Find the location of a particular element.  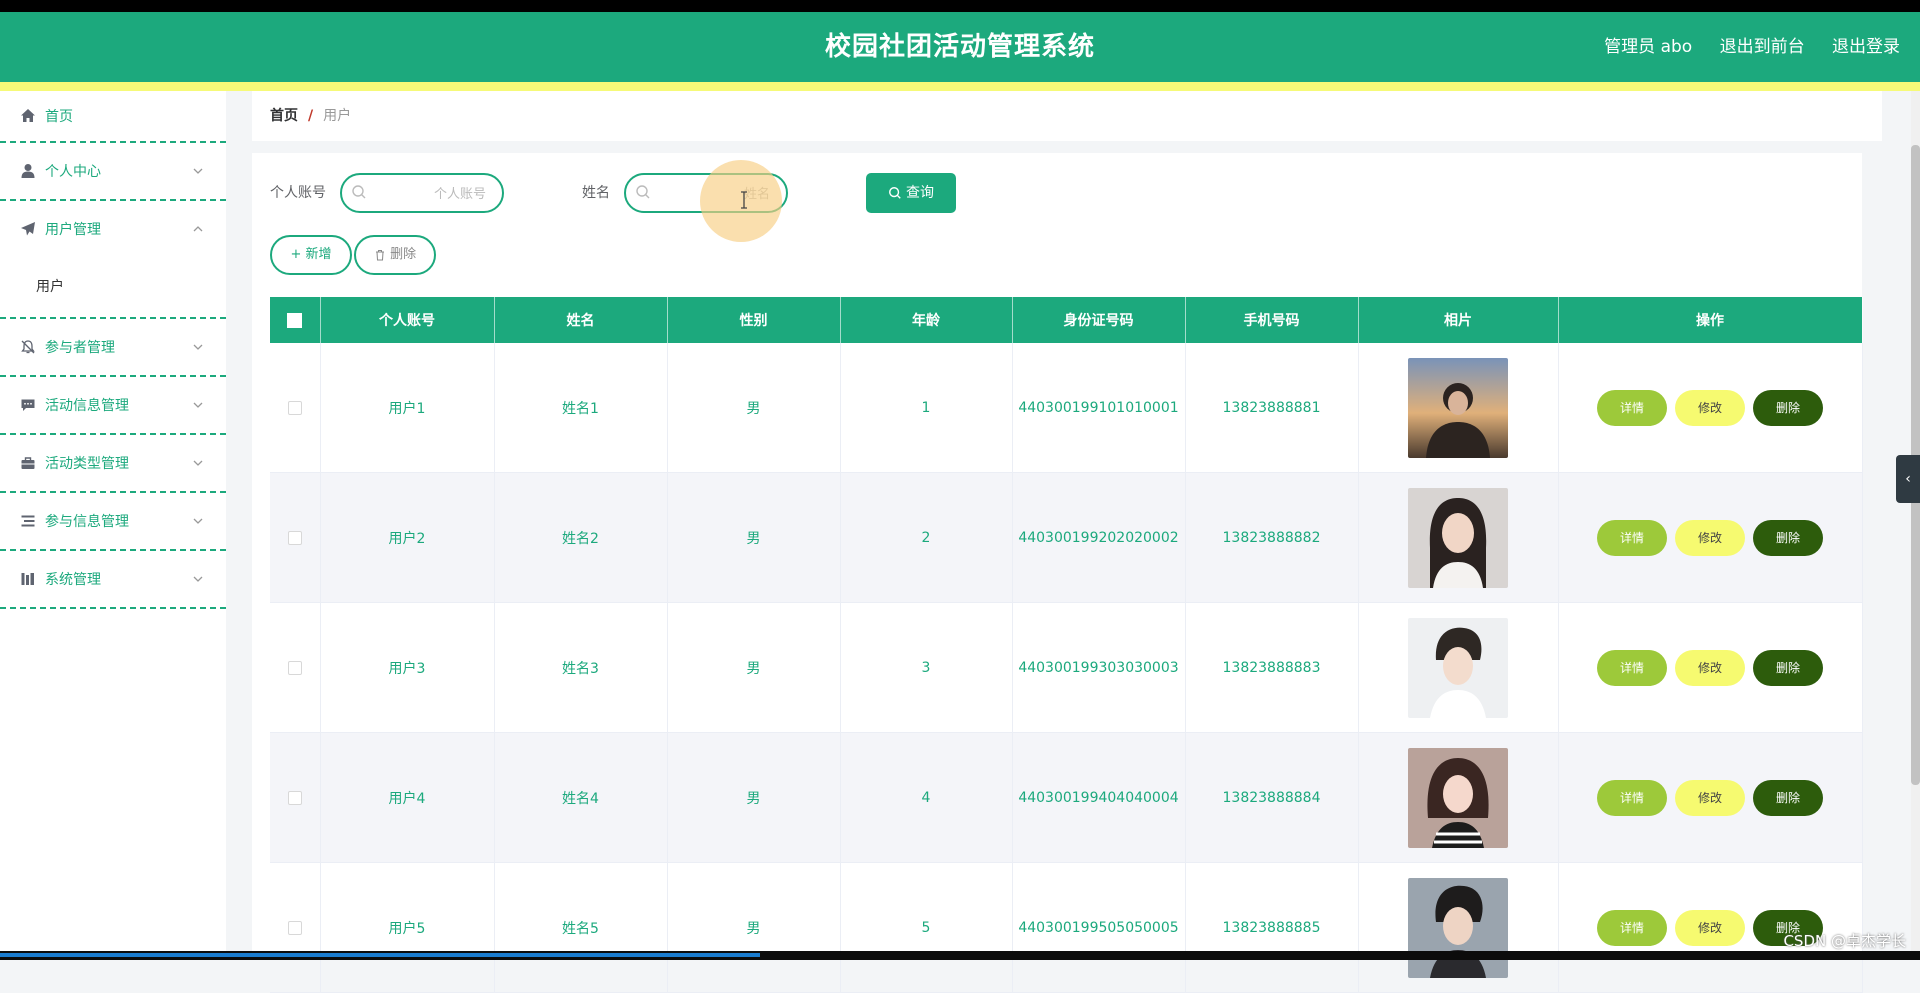

sidebar-item-user-management: 用户管理 is located at coordinates (113, 229).